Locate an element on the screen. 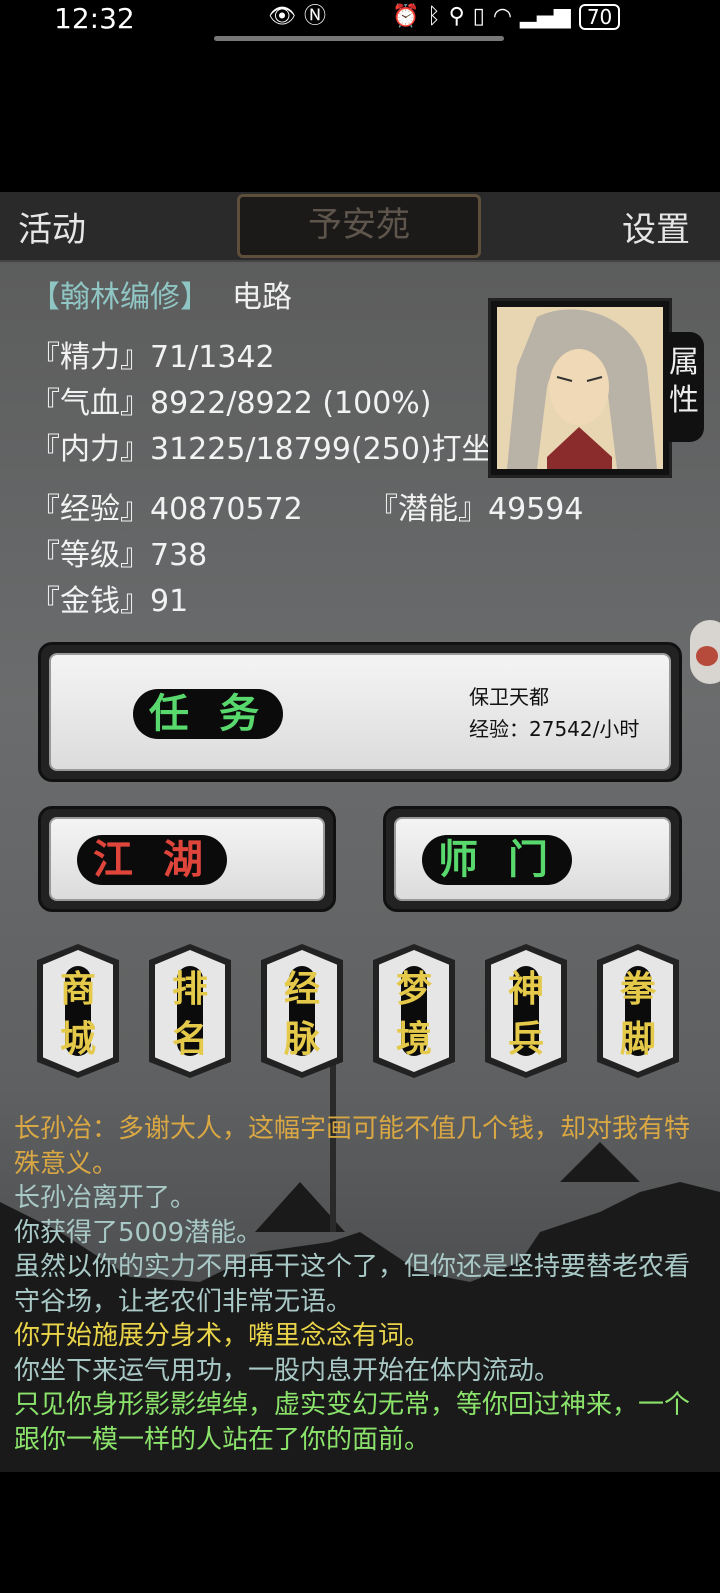  fist-kick-label-top: 拳 is located at coordinates (637, 989).